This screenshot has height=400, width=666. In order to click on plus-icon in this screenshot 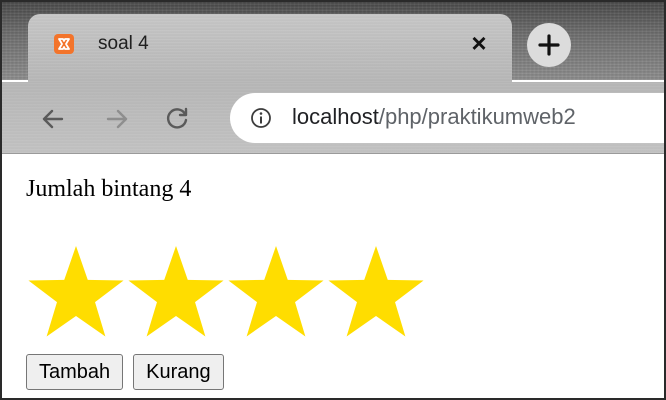, I will do `click(549, 45)`.